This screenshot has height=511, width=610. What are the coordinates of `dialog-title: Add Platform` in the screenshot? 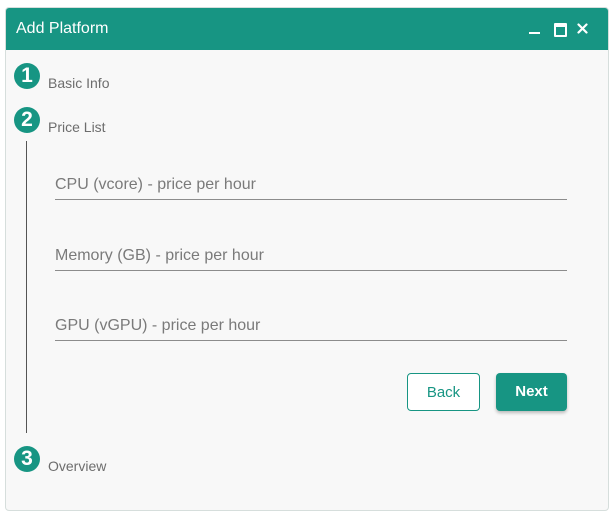 It's located at (62, 28).